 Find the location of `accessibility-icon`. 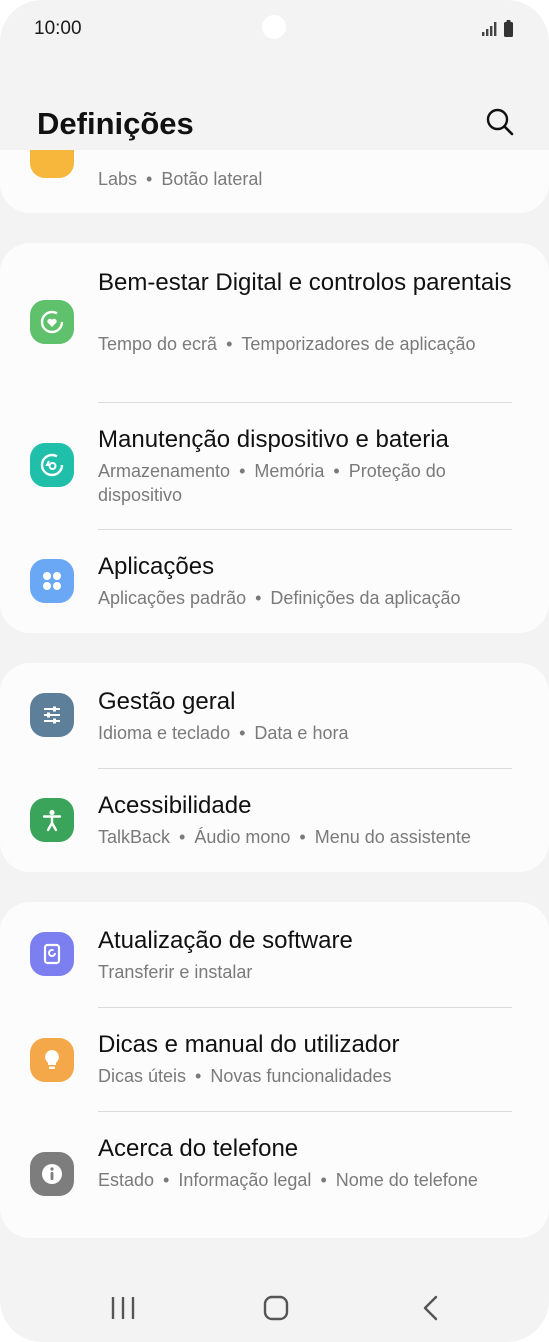

accessibility-icon is located at coordinates (52, 820).